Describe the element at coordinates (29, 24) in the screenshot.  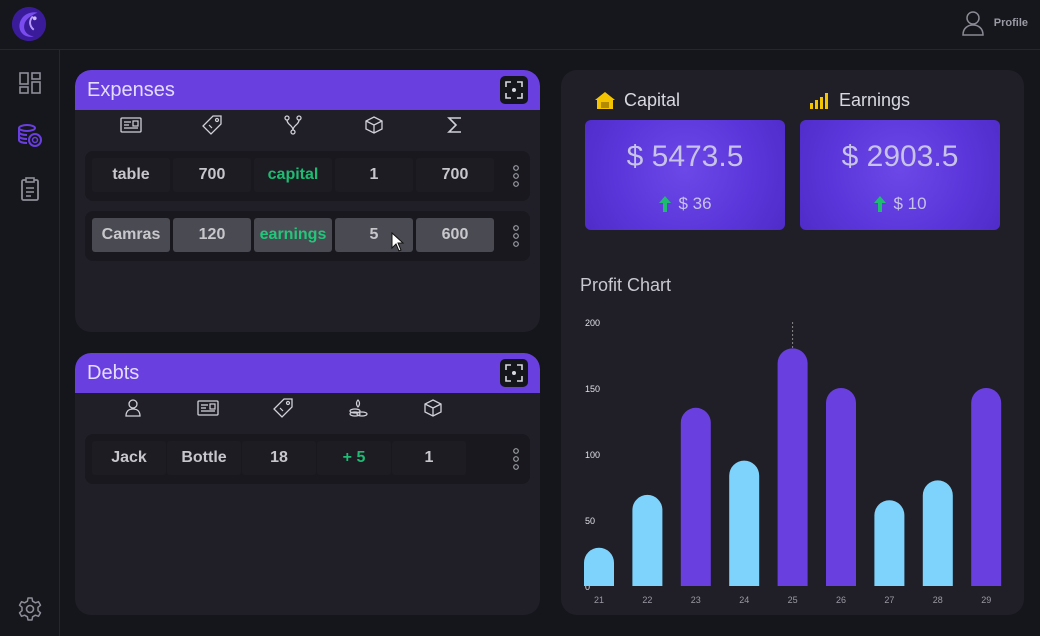
I see `logo-icon` at that location.